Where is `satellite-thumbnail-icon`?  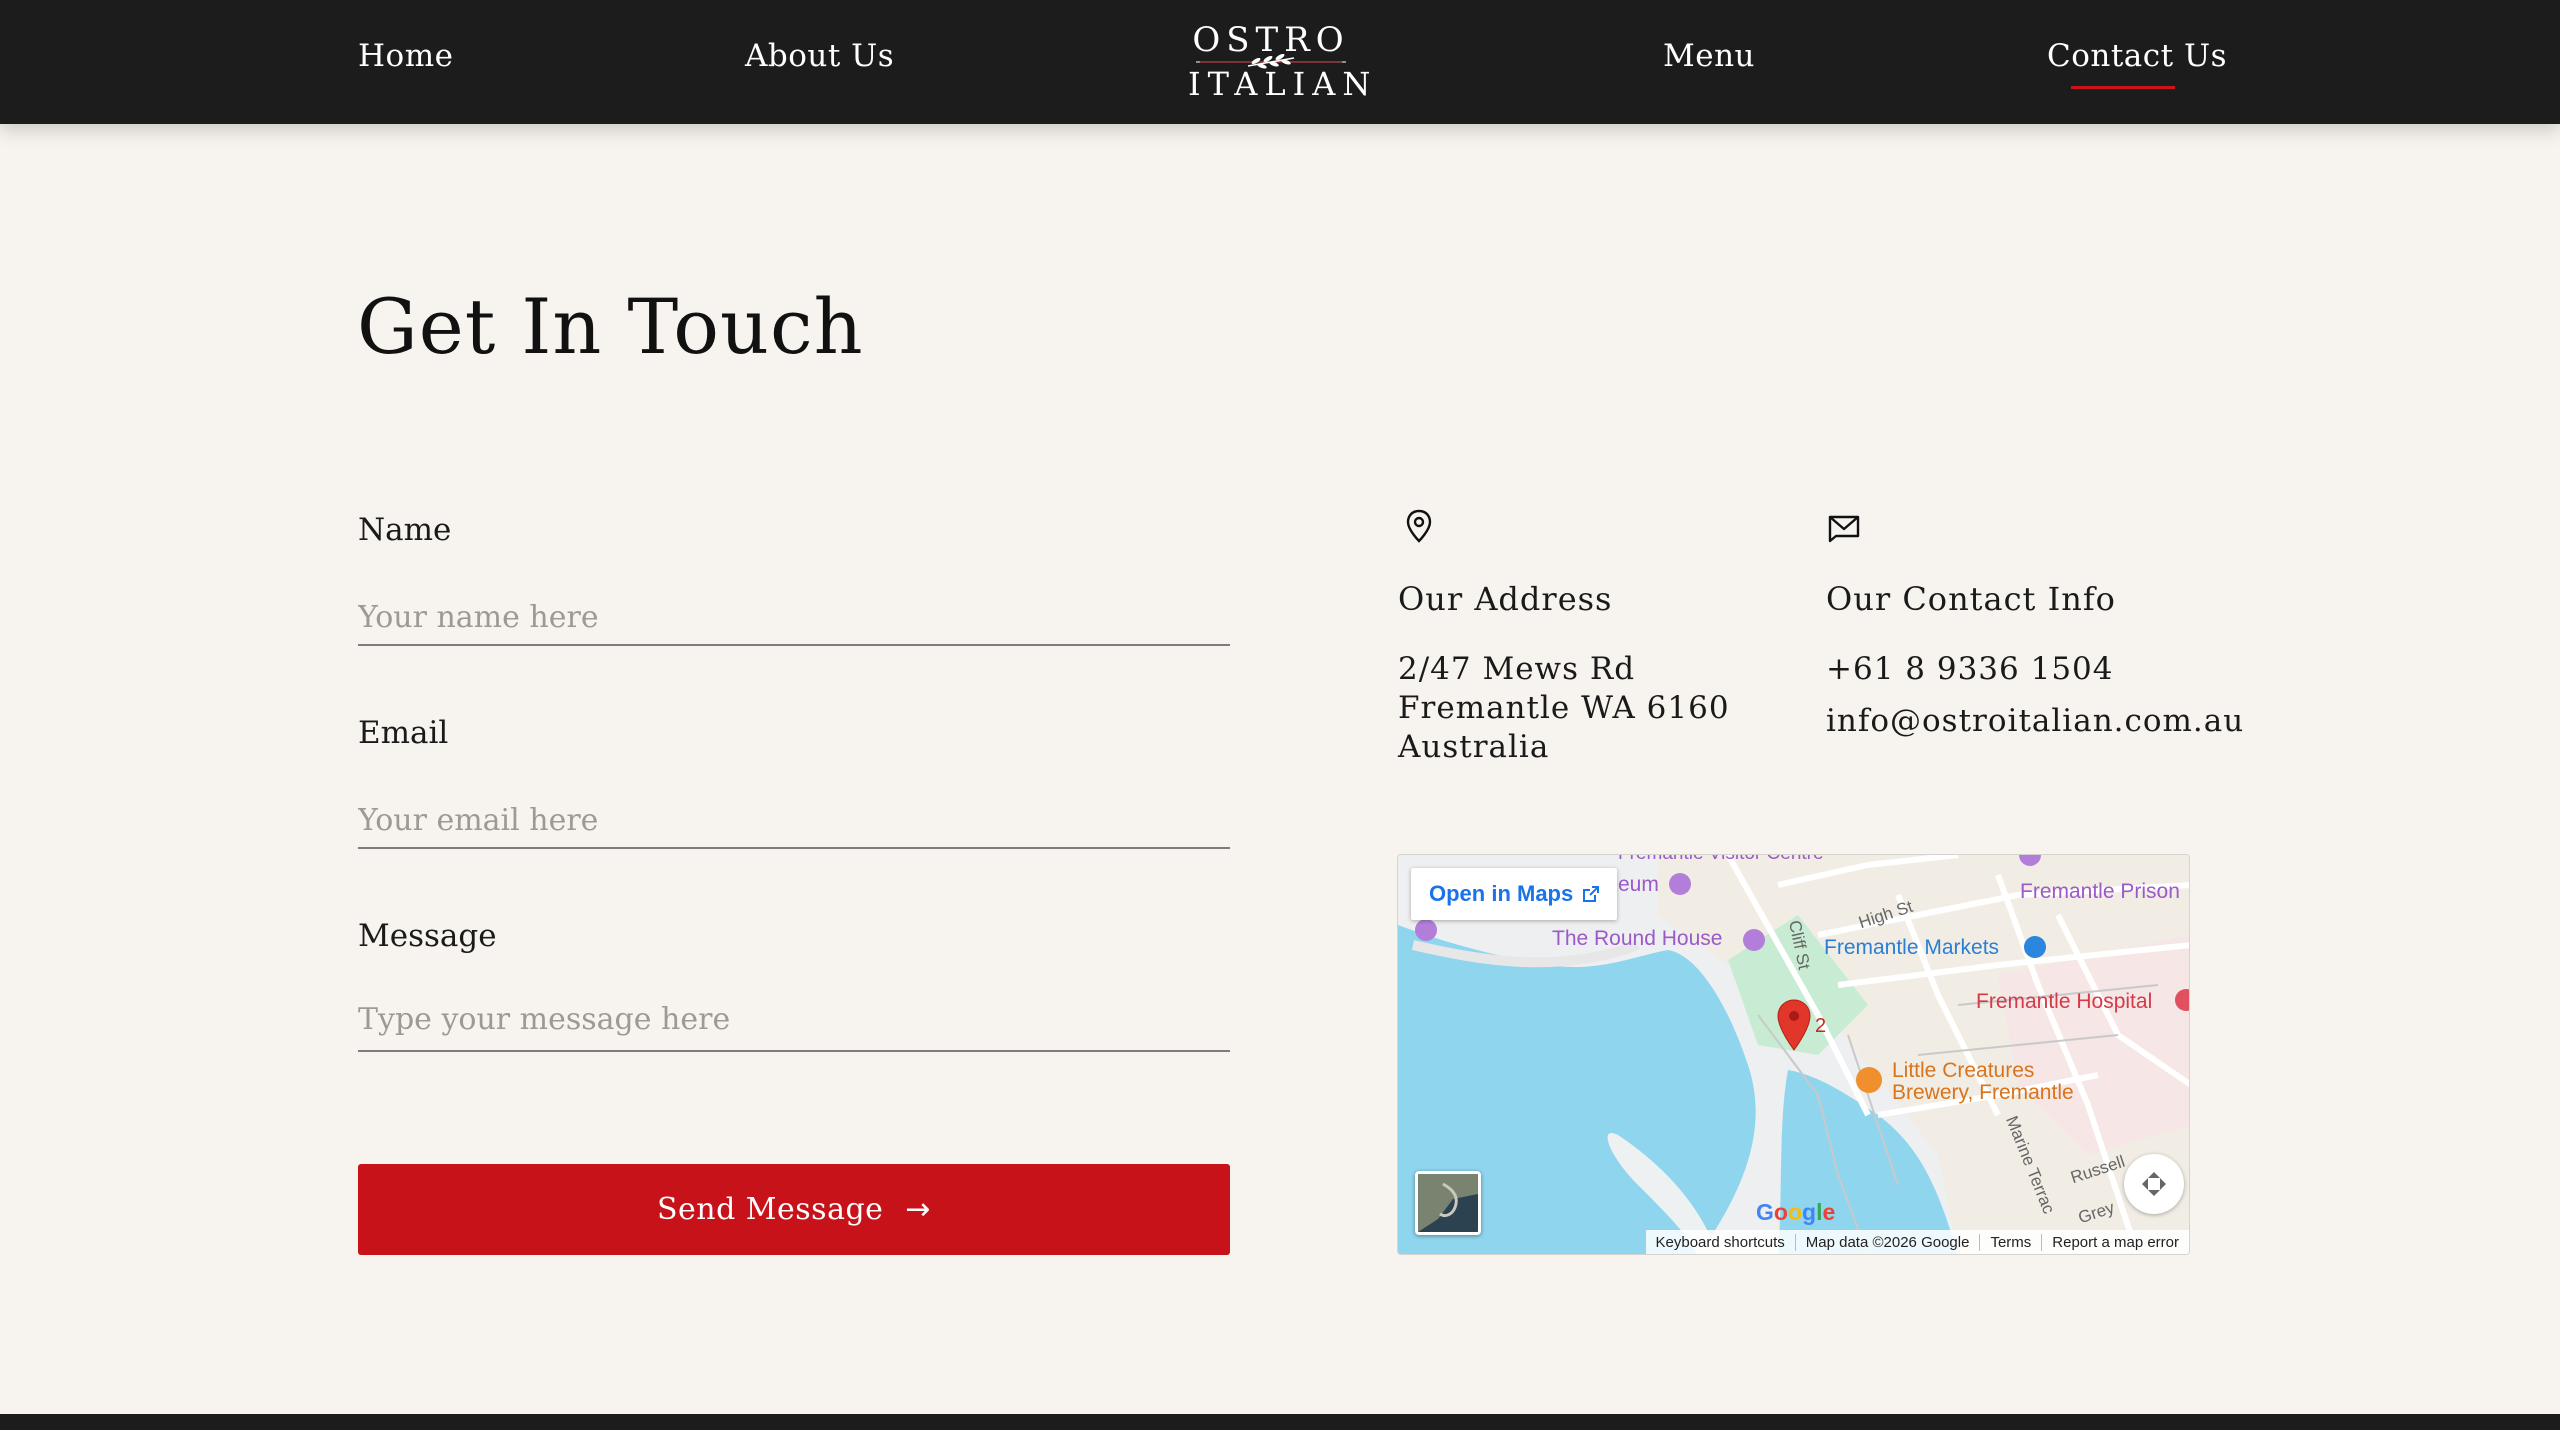
satellite-thumbnail-icon is located at coordinates (1448, 1203).